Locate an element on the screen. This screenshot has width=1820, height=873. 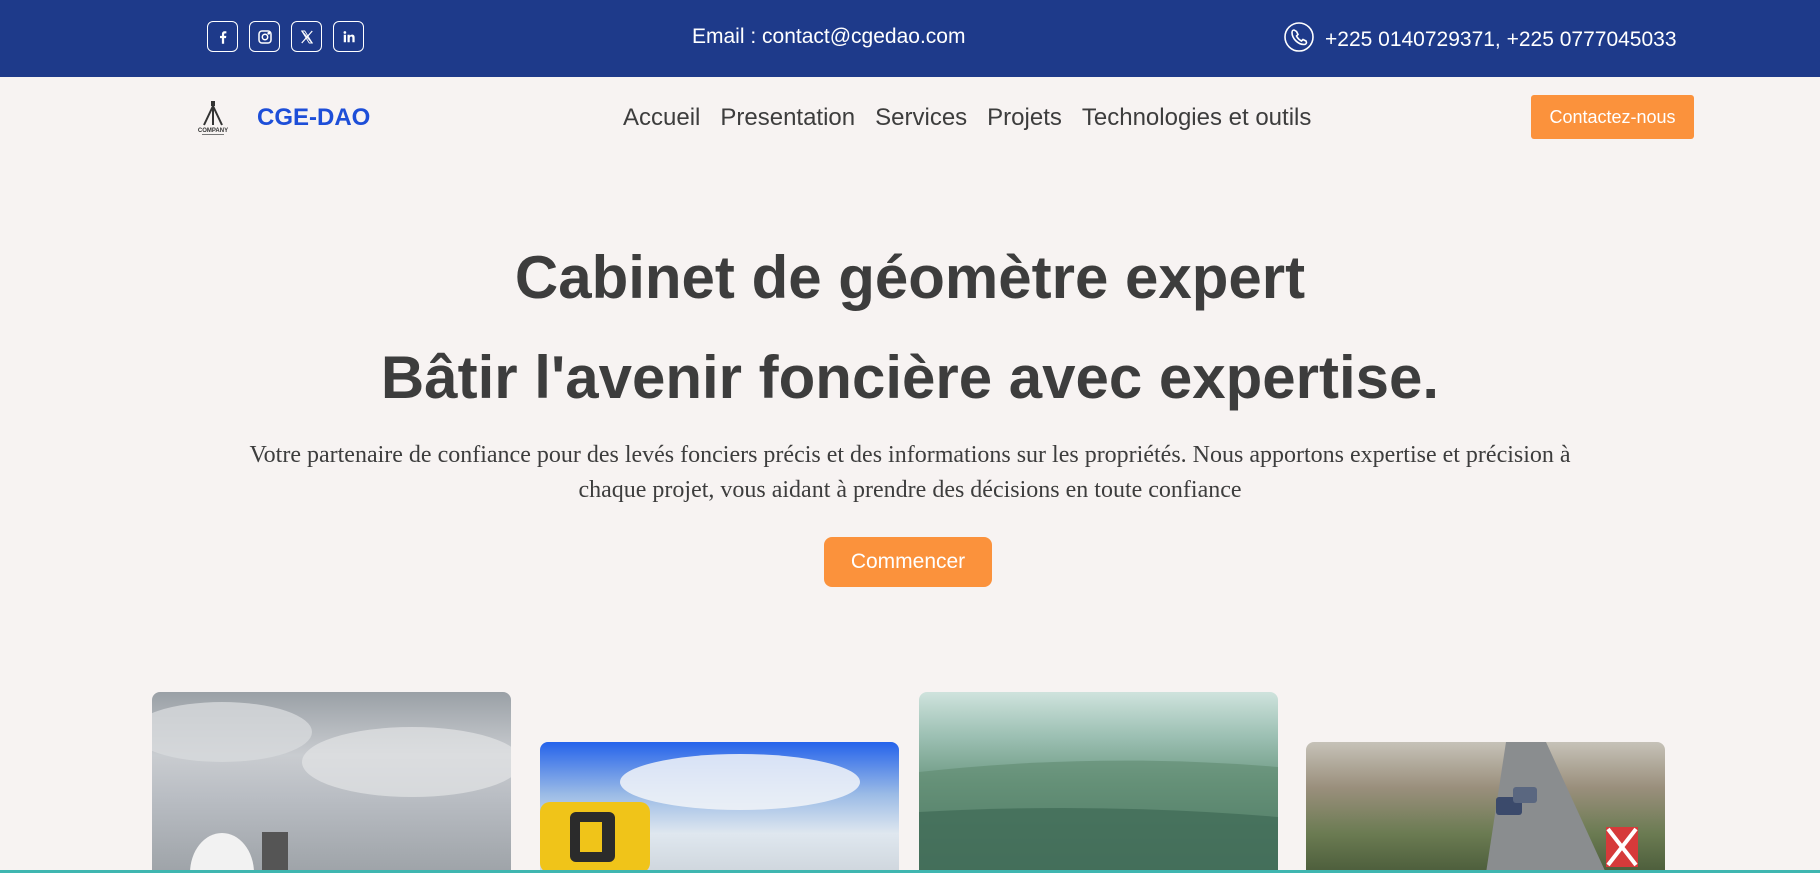
email-contact: Email : contact@cgedao.com is located at coordinates (828, 37).